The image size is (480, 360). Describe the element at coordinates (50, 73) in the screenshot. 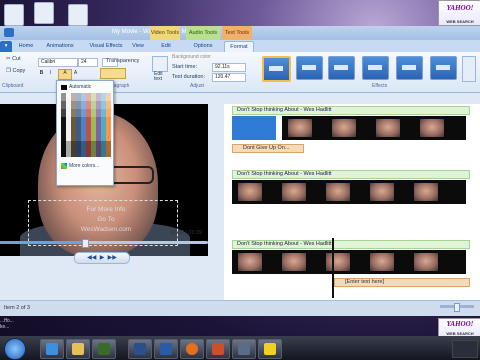

I see `italic-button: I` at that location.